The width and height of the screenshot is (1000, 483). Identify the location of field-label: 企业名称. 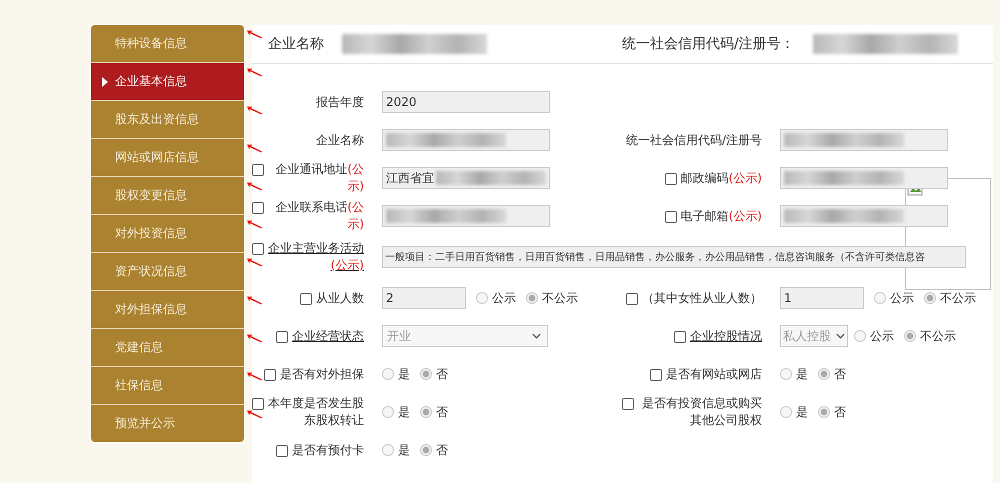
(340, 140).